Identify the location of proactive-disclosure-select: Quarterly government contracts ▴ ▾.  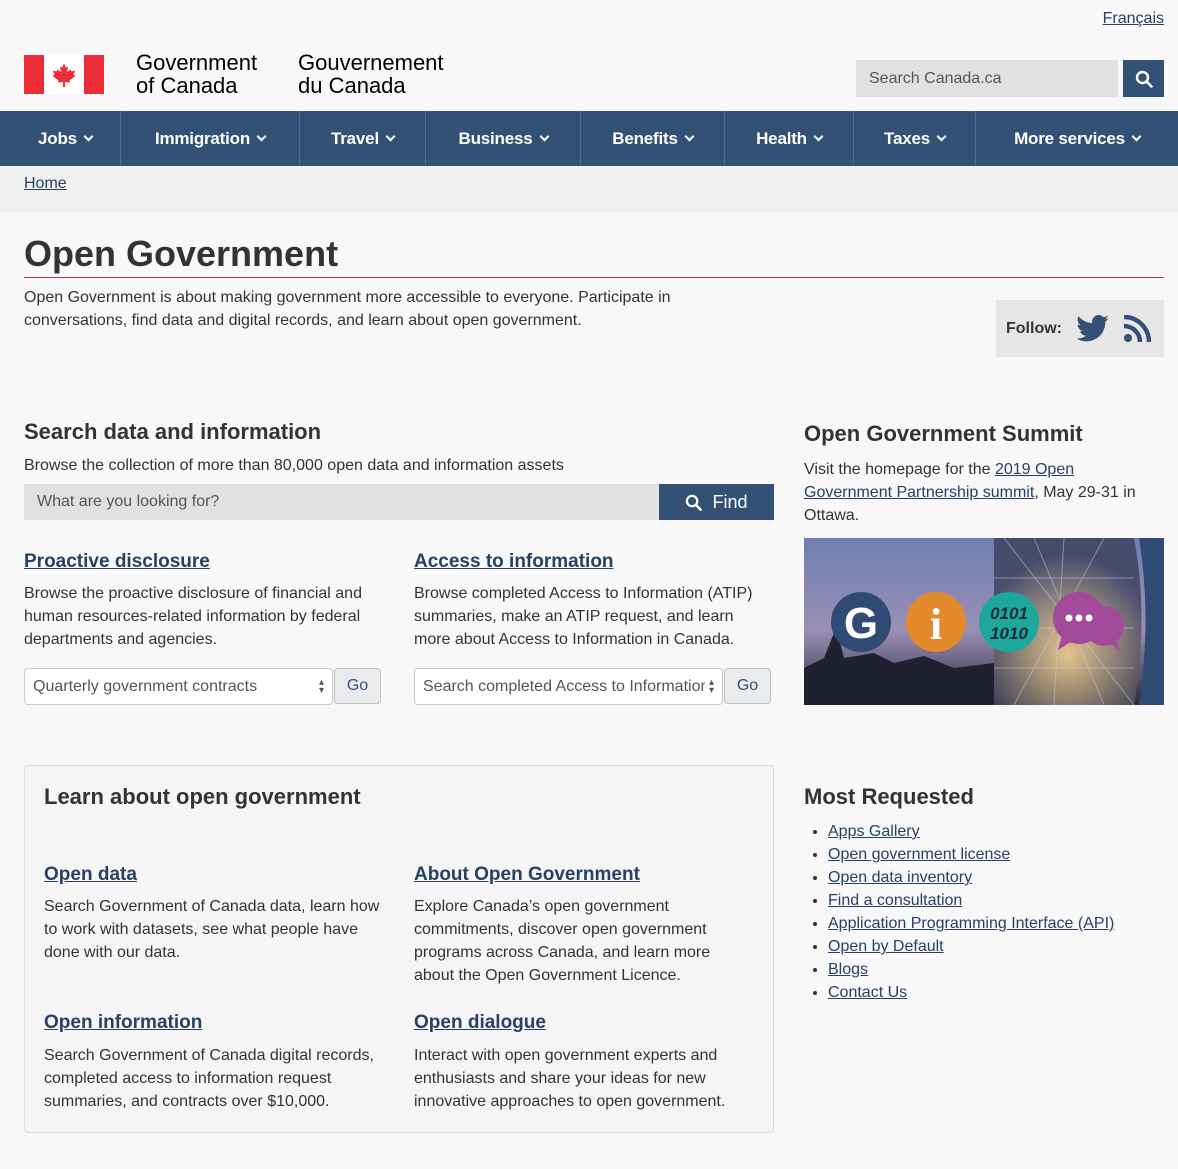
(178, 686).